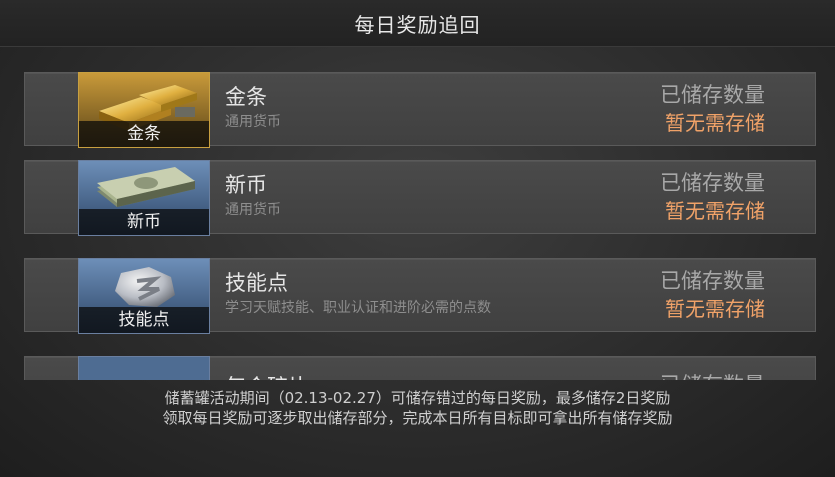  What do you see at coordinates (246, 185) in the screenshot?
I see `item-name: 新币` at bounding box center [246, 185].